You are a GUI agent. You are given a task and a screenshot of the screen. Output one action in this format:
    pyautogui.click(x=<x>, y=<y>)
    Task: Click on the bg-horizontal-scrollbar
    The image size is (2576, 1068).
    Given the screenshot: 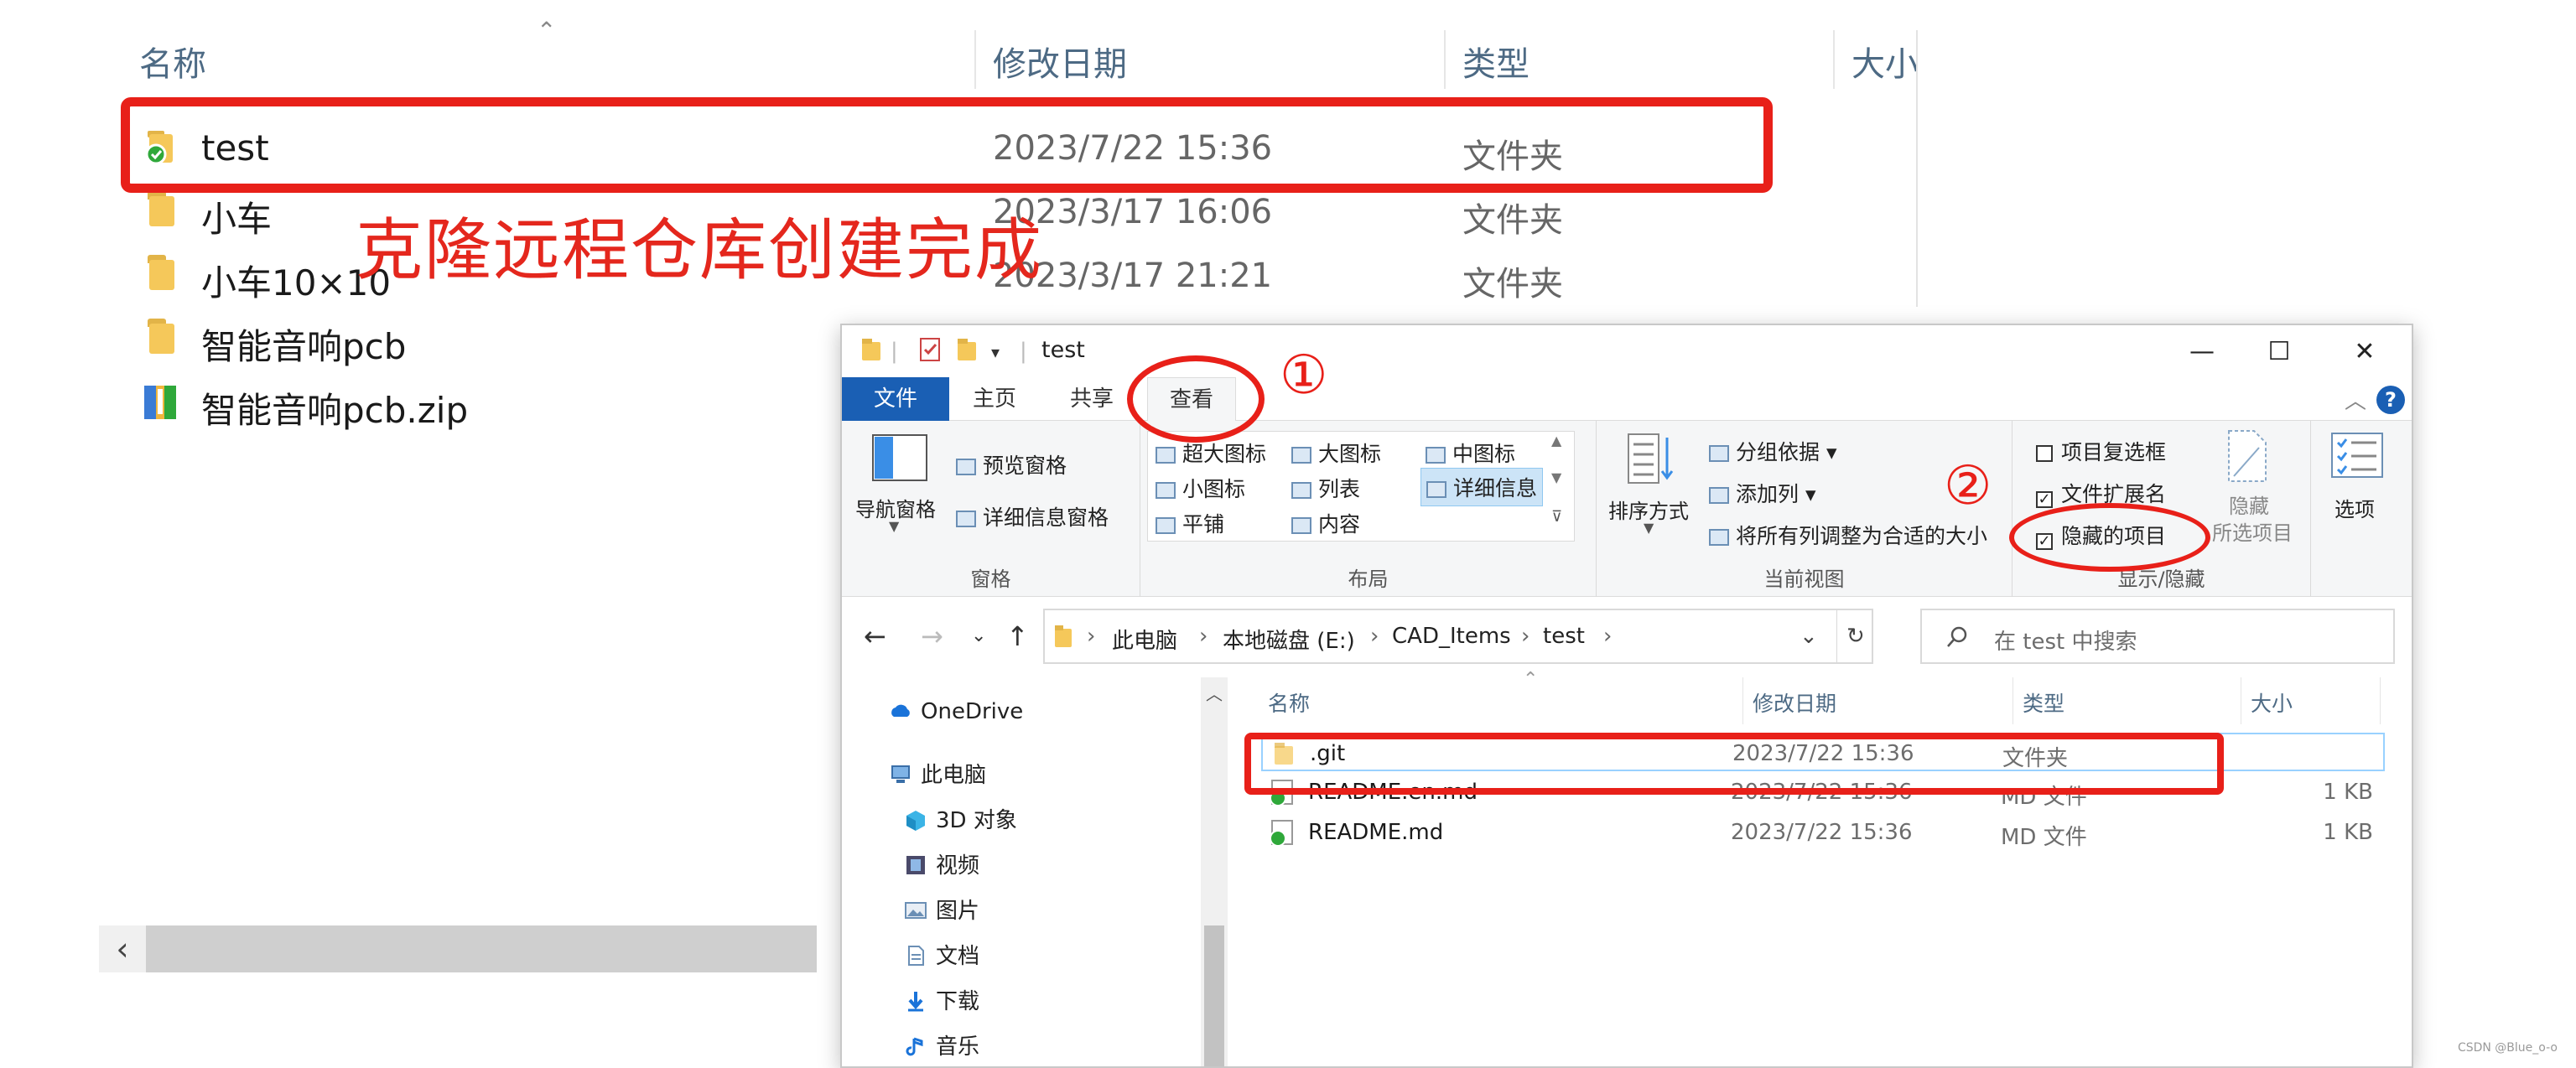 What is the action you would take?
    pyautogui.click(x=458, y=949)
    